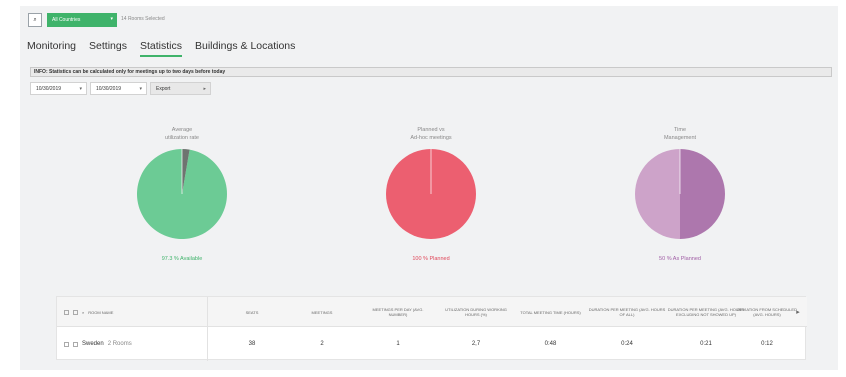  Describe the element at coordinates (767, 312) in the screenshot. I see `header-deviation: DEVIATION FROM SCHEDULED (AVG. HOURS)` at that location.